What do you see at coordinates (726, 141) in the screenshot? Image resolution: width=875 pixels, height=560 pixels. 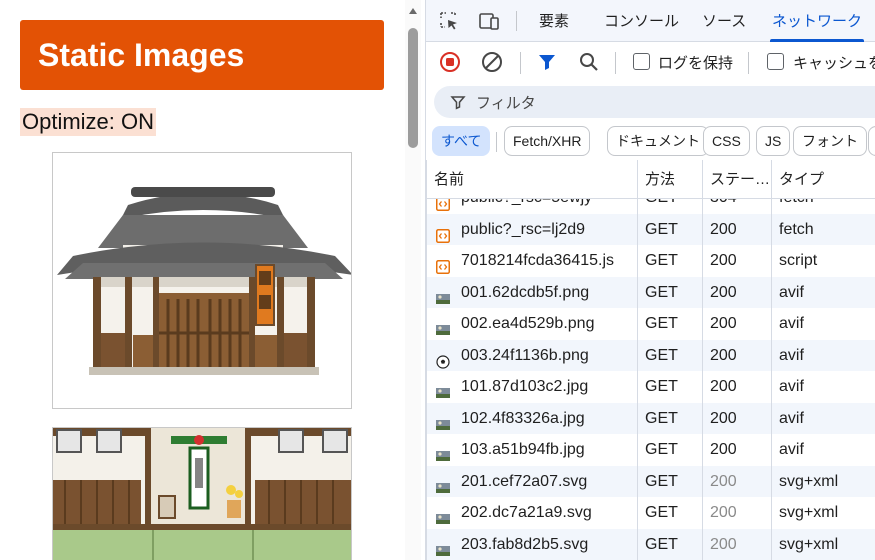 I see `chip-css: CSS` at bounding box center [726, 141].